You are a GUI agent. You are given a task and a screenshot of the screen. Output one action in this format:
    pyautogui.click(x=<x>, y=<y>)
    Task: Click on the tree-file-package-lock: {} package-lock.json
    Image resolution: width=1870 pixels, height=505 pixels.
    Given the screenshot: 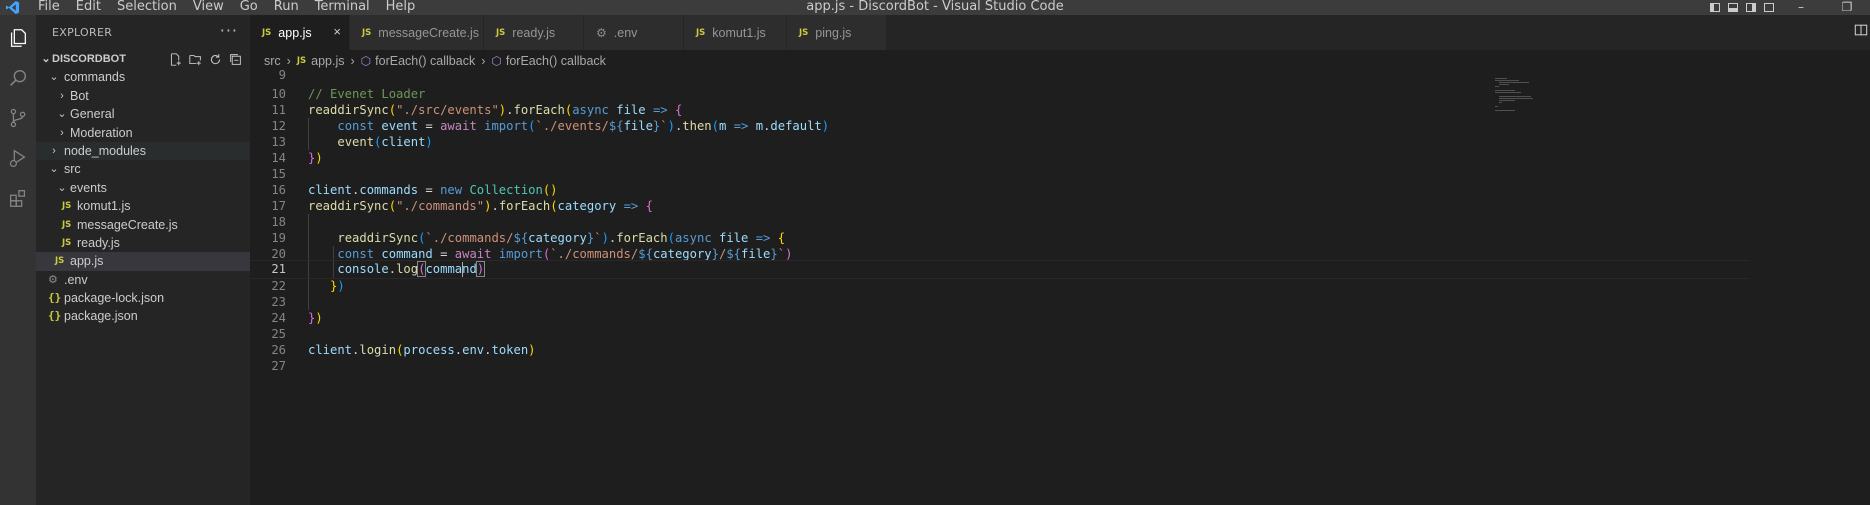 What is the action you would take?
    pyautogui.click(x=143, y=298)
    